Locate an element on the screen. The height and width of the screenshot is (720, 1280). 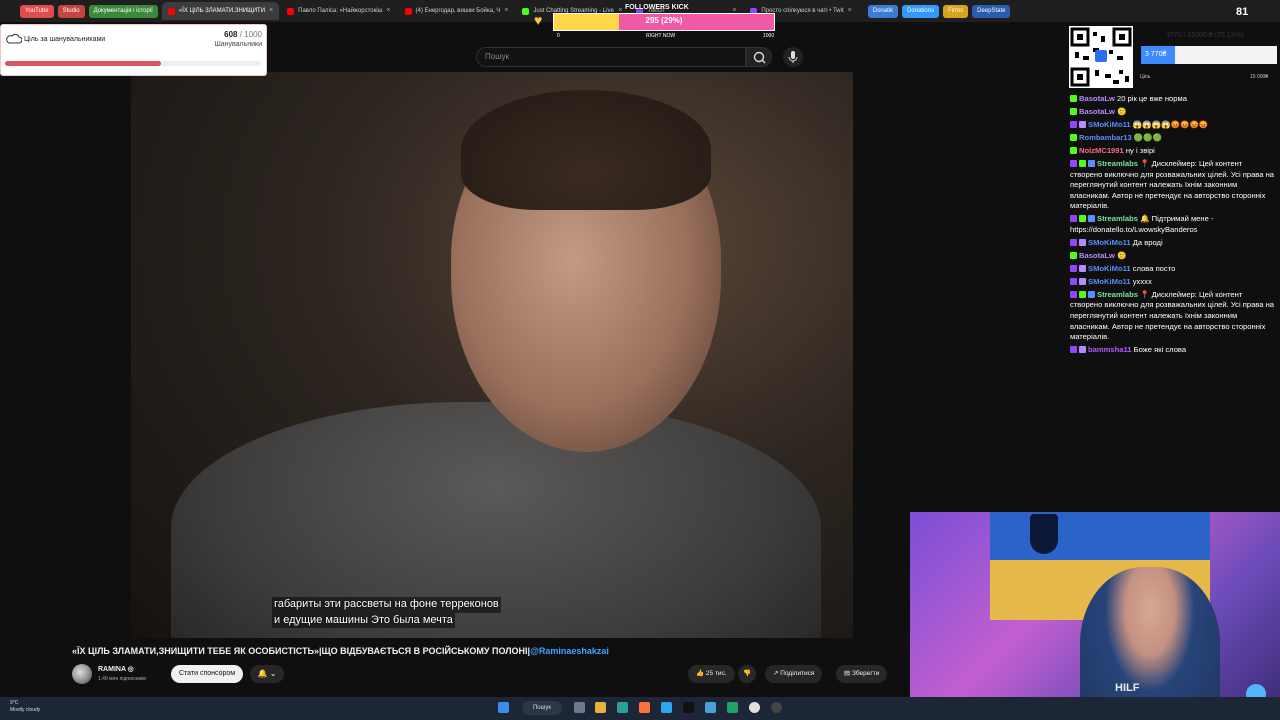
viewer-count: 81 is located at coordinates (1242, 12).